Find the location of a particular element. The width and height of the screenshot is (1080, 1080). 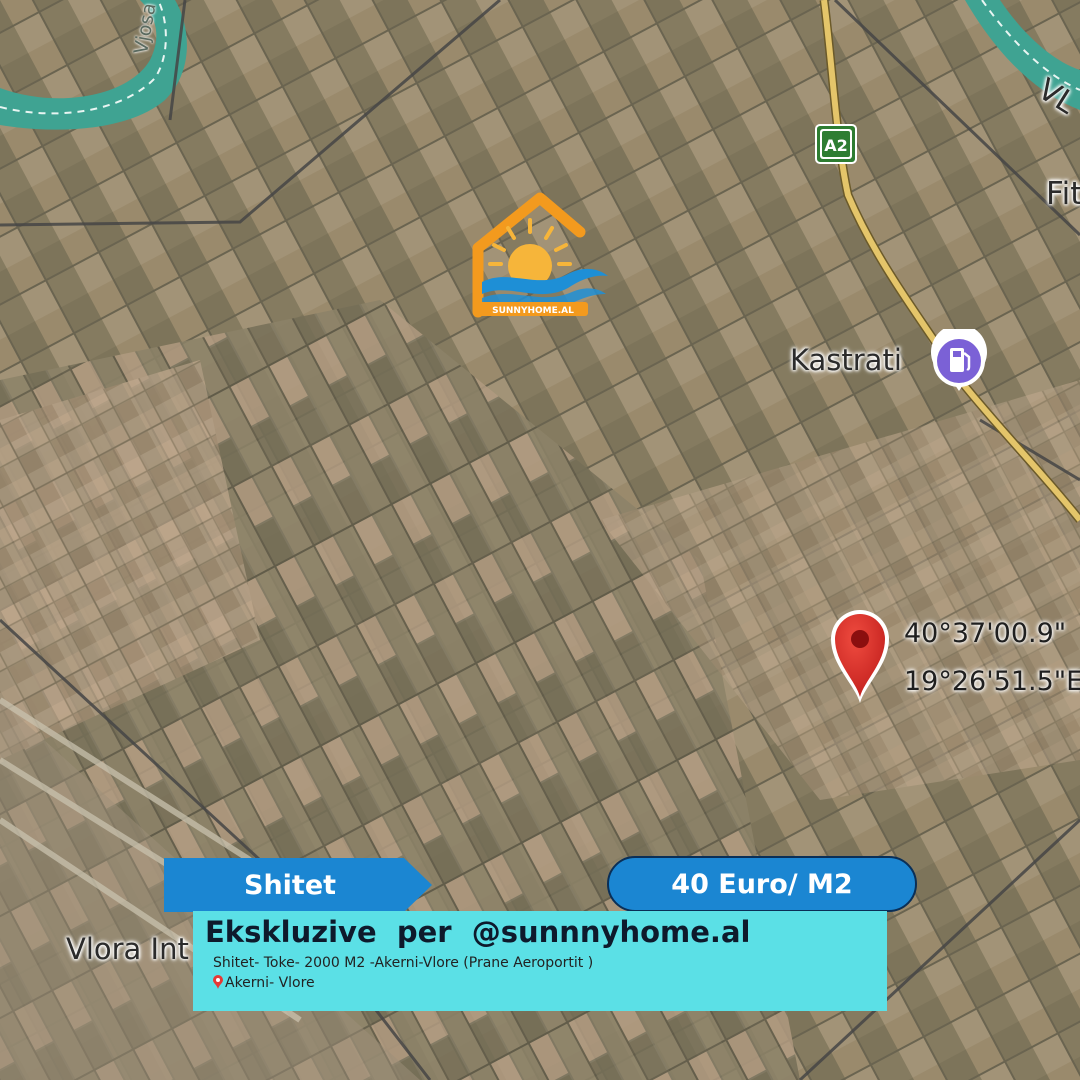

place-label-fier: Fit is located at coordinates (1063, 194).